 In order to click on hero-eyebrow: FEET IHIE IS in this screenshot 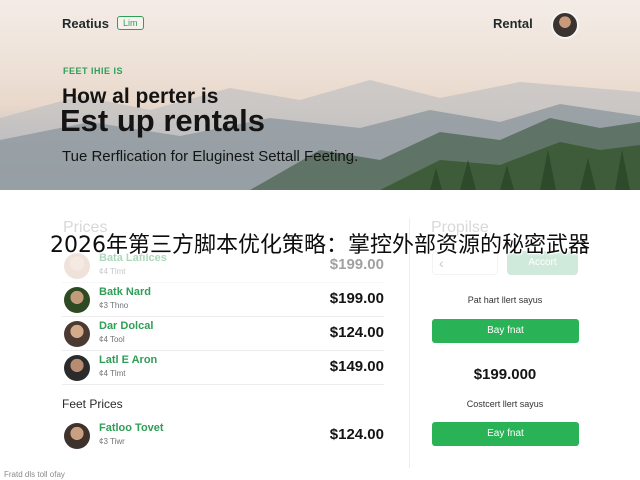, I will do `click(93, 71)`.